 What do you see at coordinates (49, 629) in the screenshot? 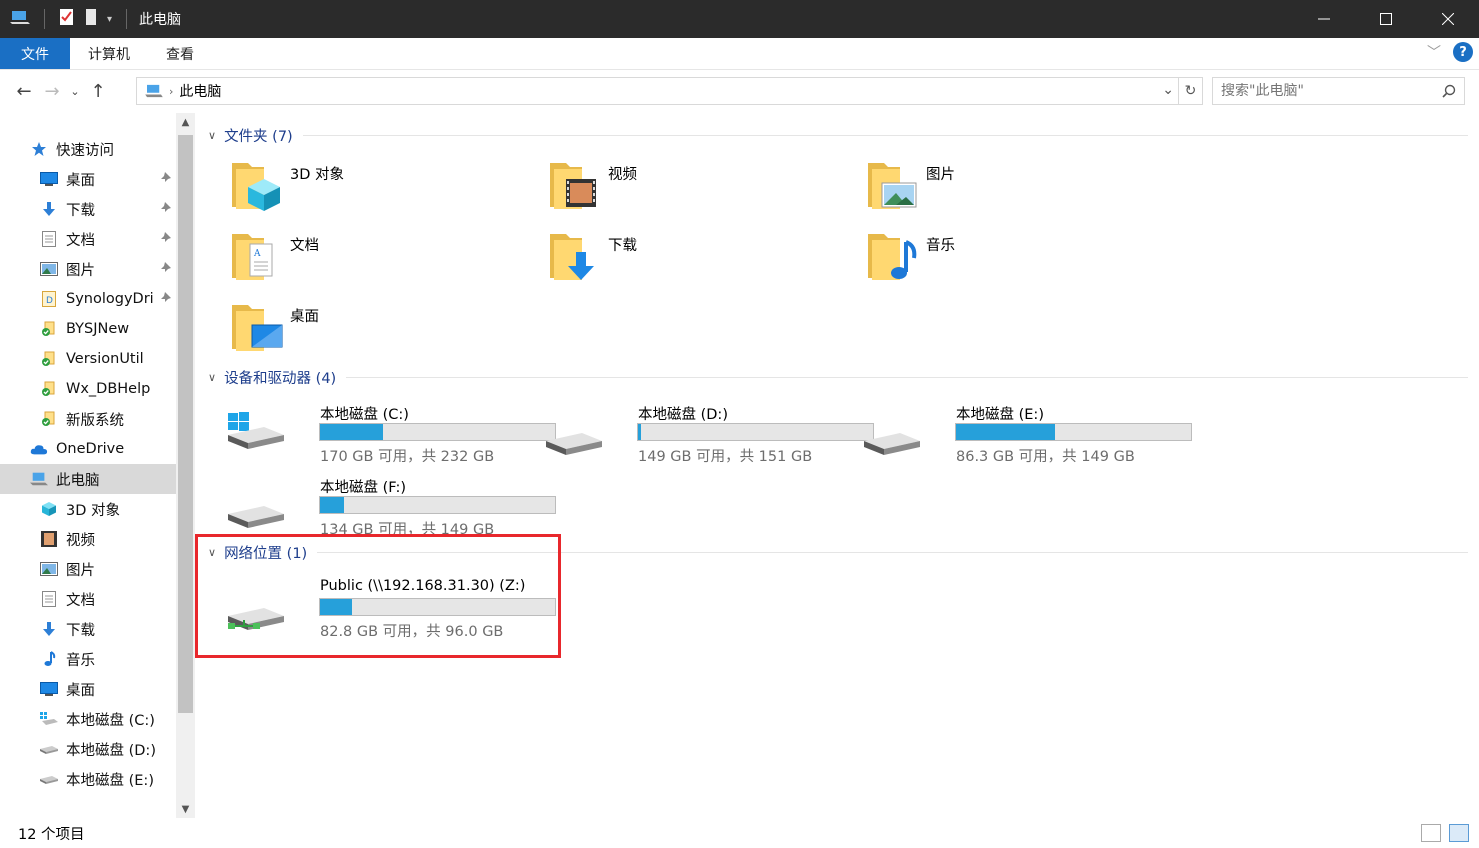
I see `download-icon` at bounding box center [49, 629].